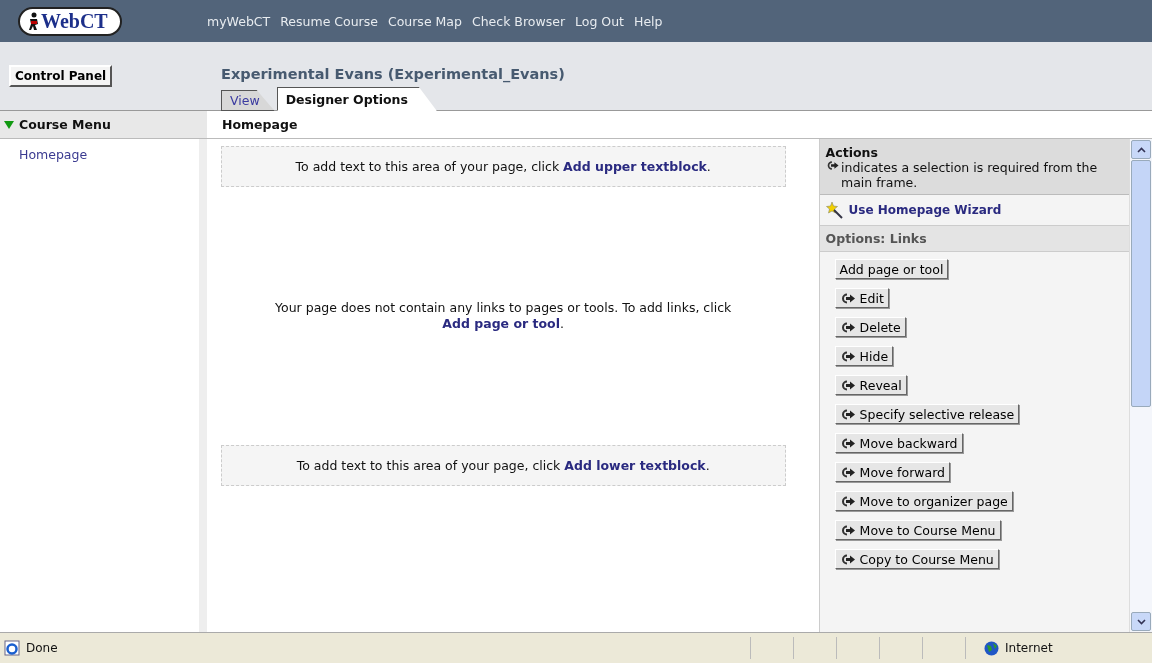  What do you see at coordinates (61, 76) in the screenshot?
I see `control-panel-button: Control Panel` at bounding box center [61, 76].